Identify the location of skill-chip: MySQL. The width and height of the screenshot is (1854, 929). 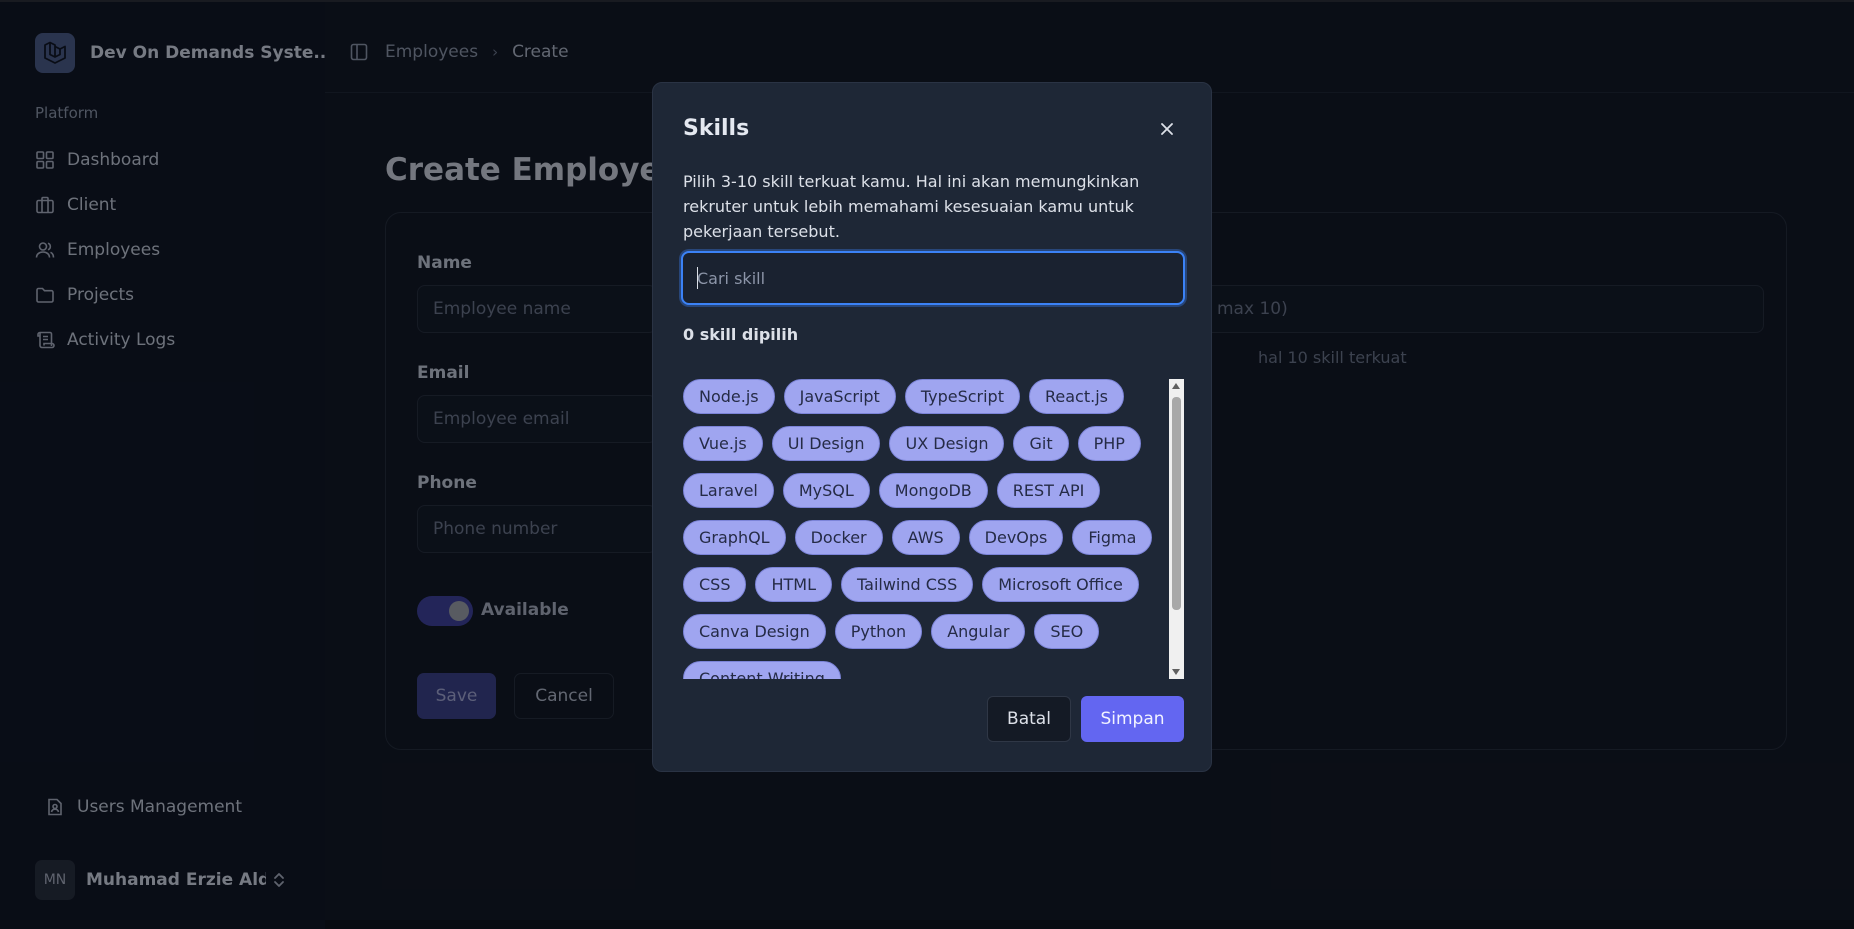
(826, 490).